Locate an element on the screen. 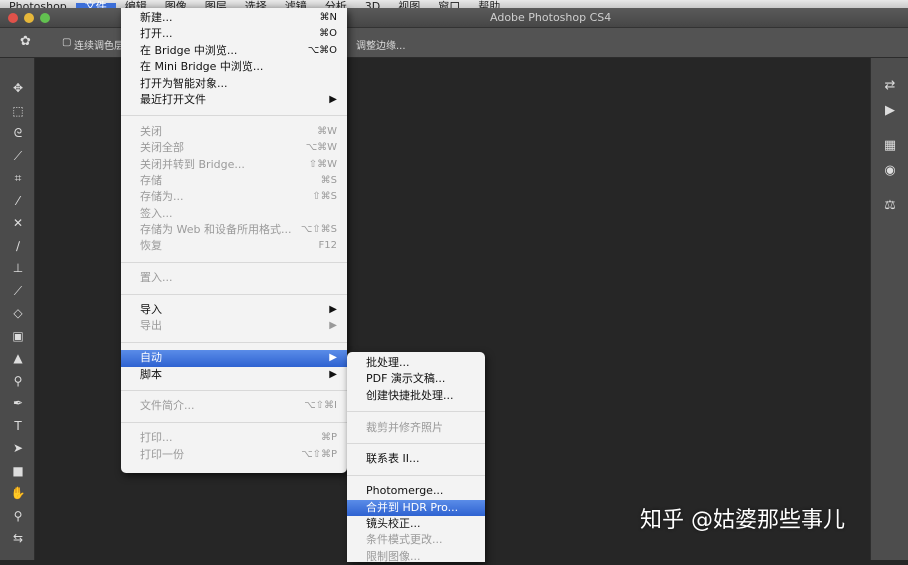  menu-item-label: 脚本 is located at coordinates (151, 374).